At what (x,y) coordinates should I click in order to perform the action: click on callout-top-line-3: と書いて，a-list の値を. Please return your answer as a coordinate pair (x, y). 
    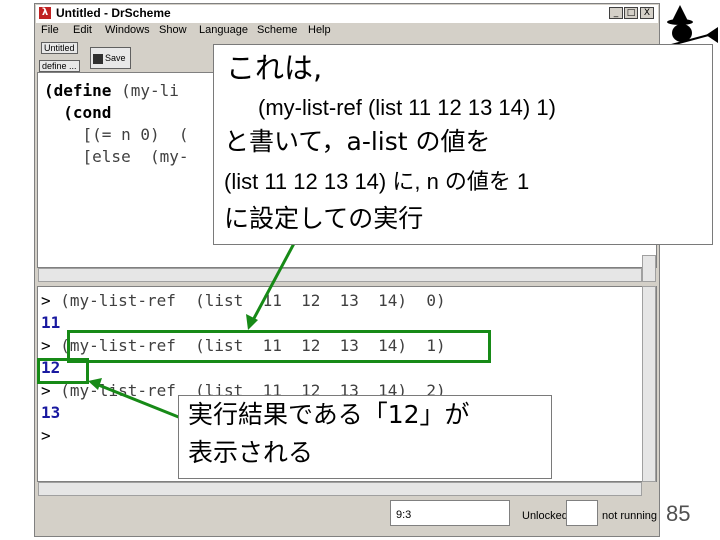
    Looking at the image, I should click on (357, 141).